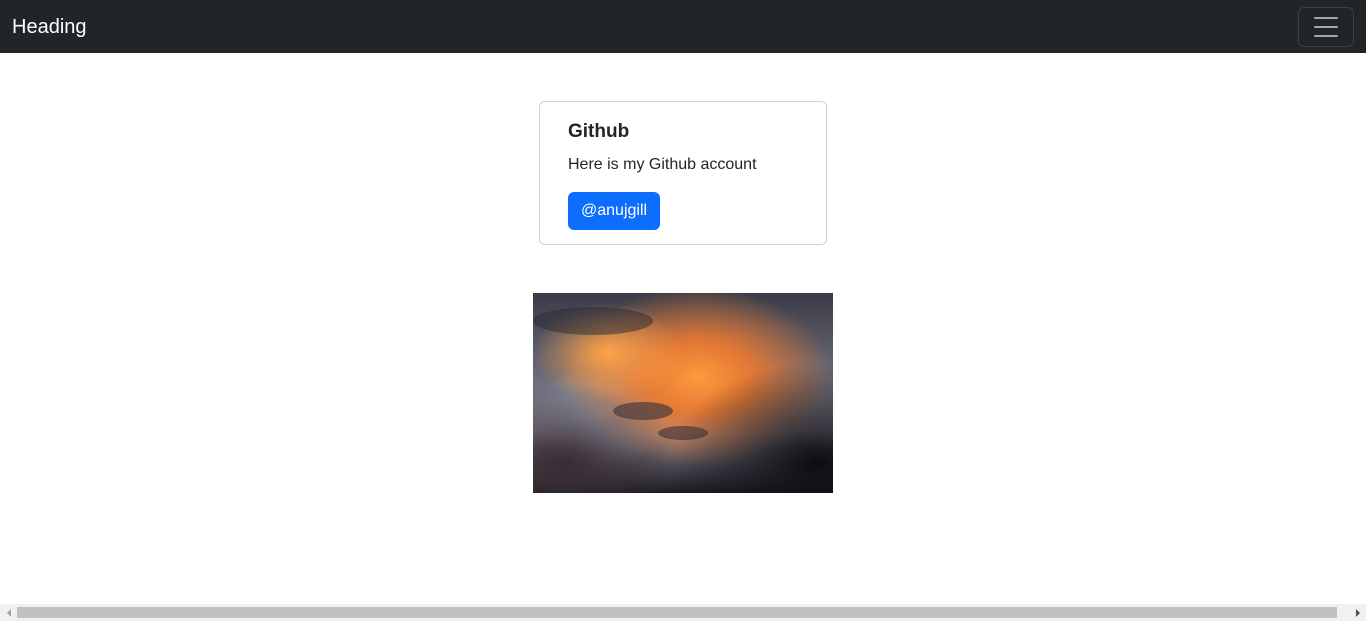  What do you see at coordinates (683, 26) in the screenshot?
I see `navbar: Heading` at bounding box center [683, 26].